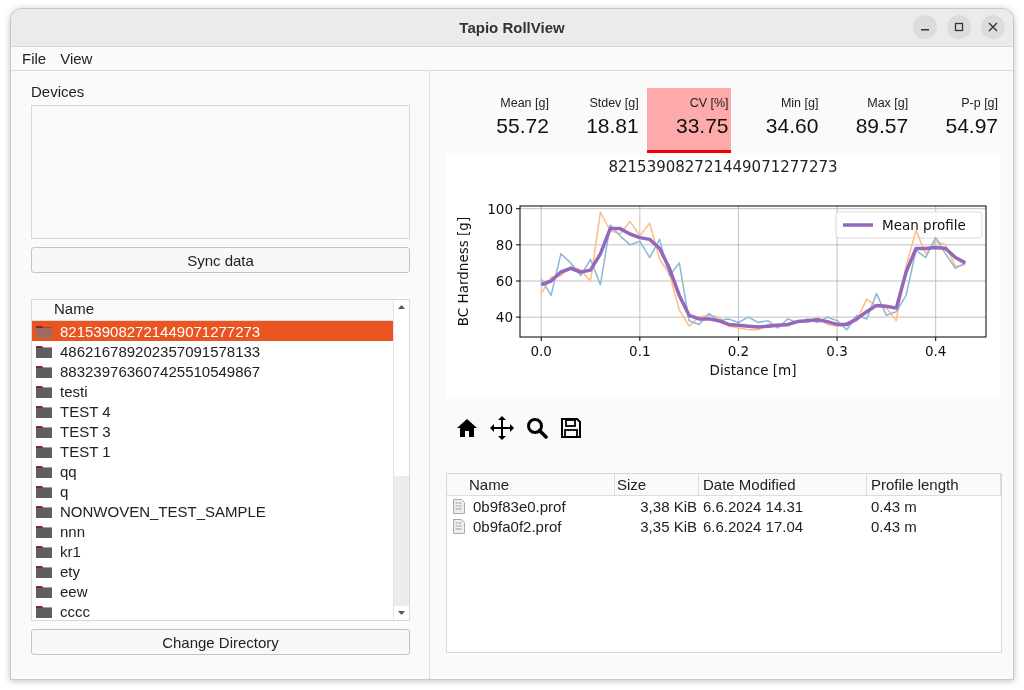  What do you see at coordinates (640, 351) in the screenshot?
I see `tick-label: 0.1` at bounding box center [640, 351].